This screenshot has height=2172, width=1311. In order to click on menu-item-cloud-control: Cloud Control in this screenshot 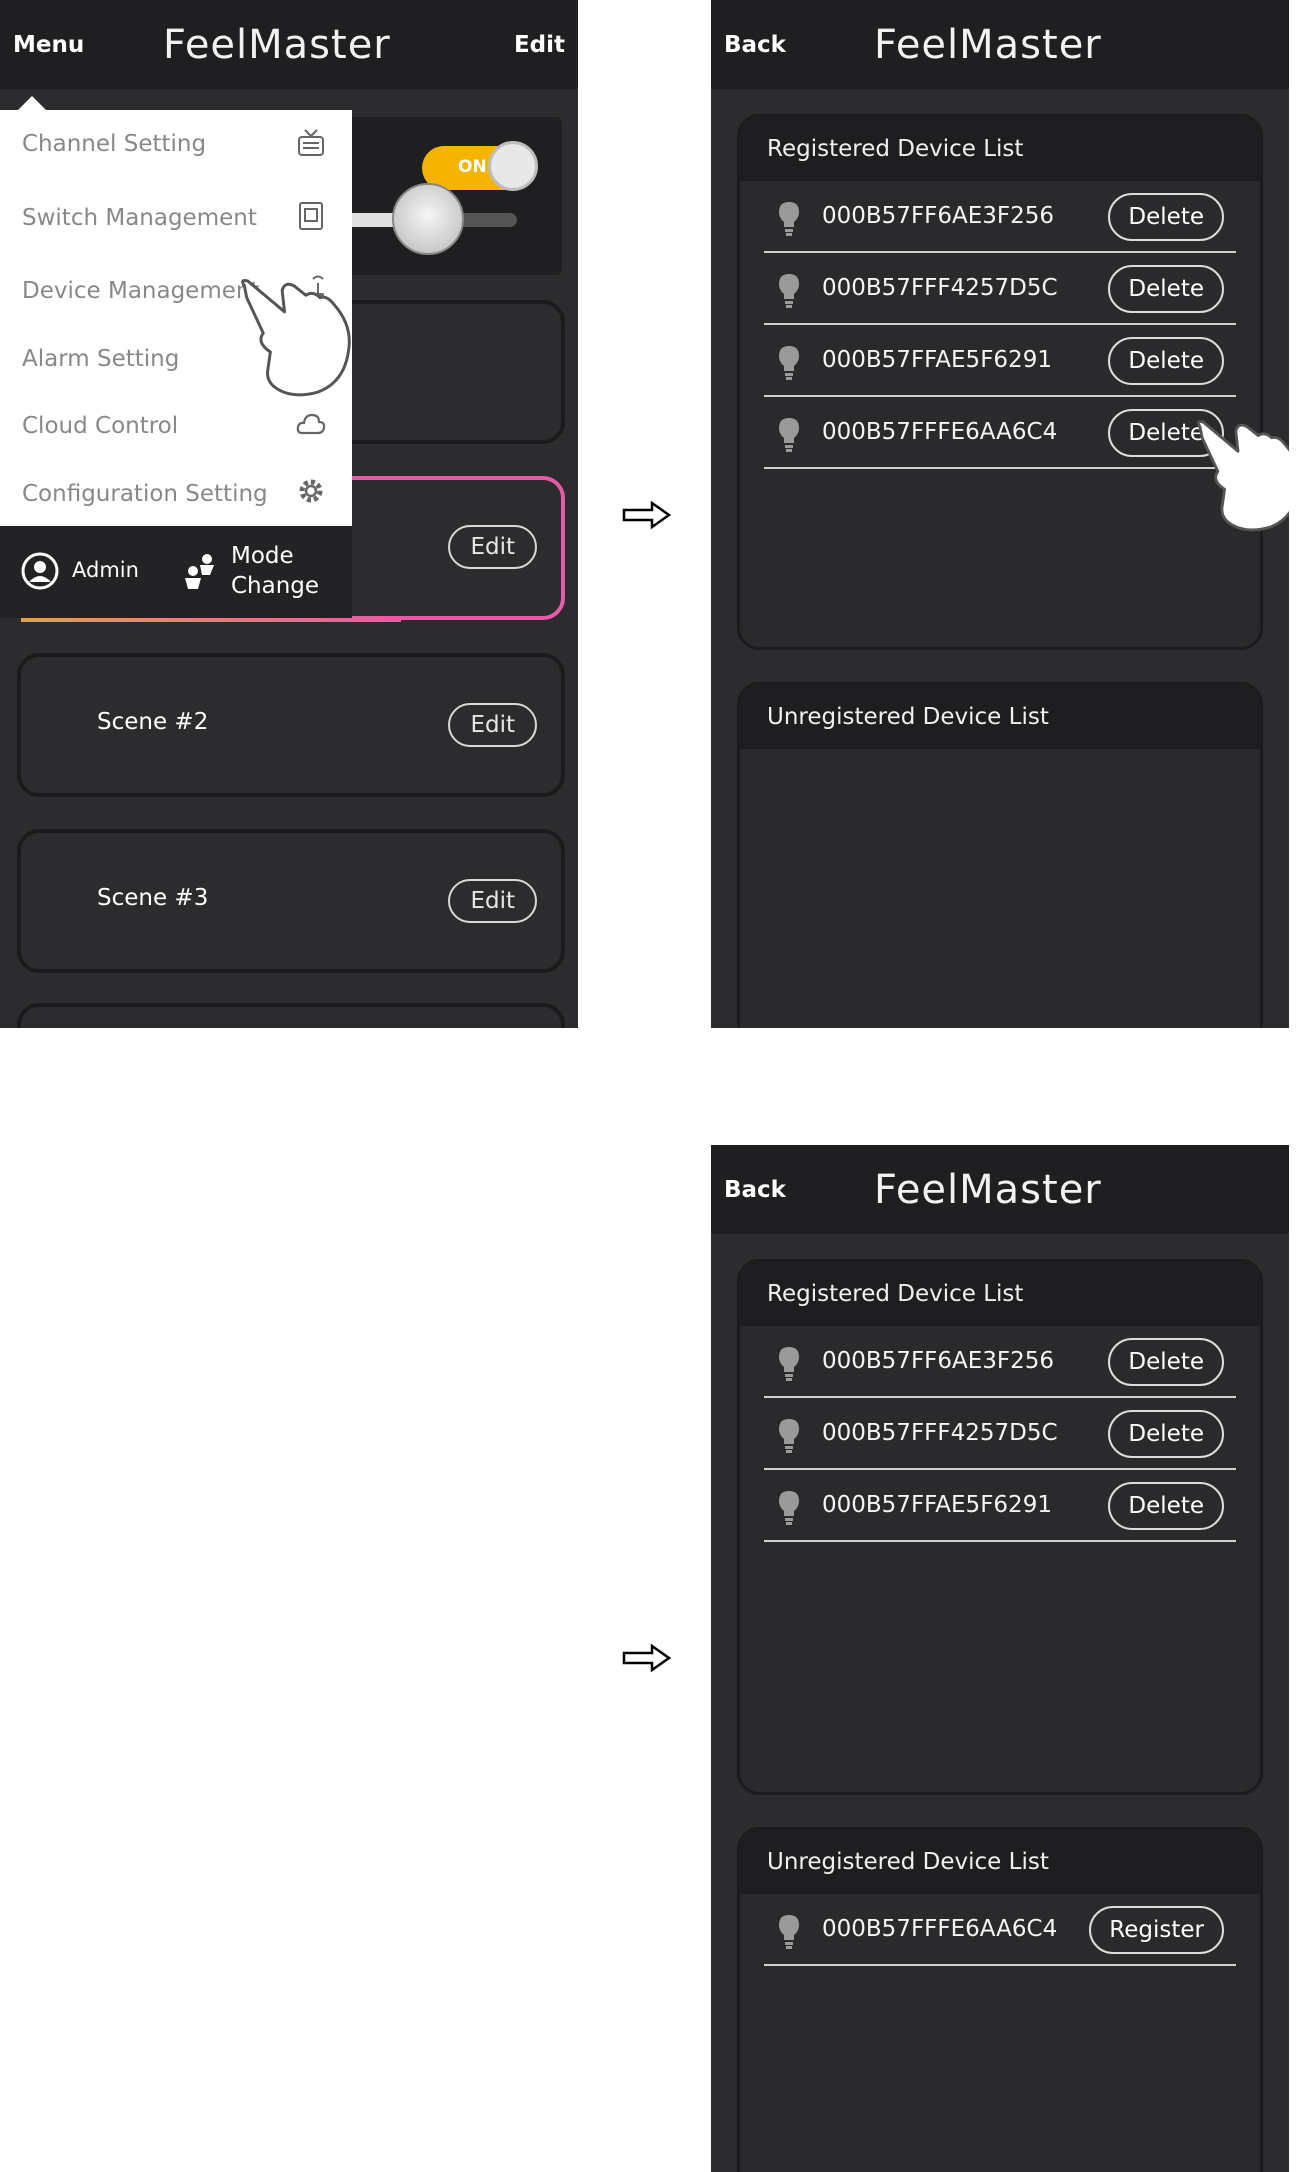, I will do `click(100, 426)`.